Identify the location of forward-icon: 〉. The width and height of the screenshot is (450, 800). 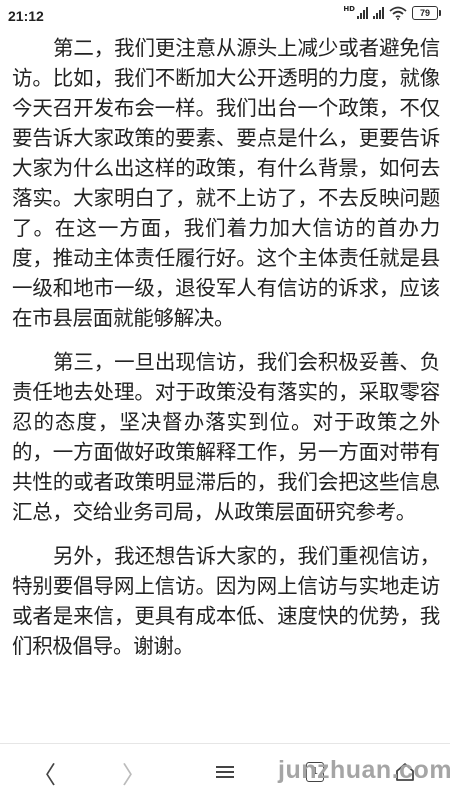
(134, 774).